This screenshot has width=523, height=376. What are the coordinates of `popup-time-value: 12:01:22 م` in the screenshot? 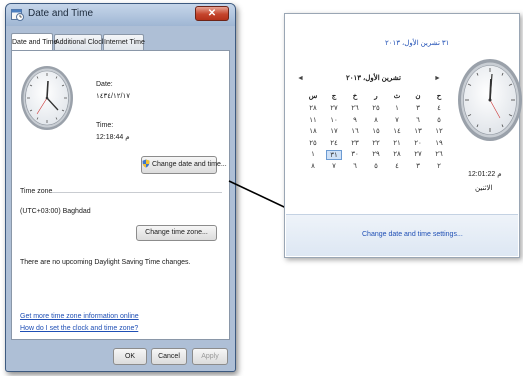 It's located at (485, 174).